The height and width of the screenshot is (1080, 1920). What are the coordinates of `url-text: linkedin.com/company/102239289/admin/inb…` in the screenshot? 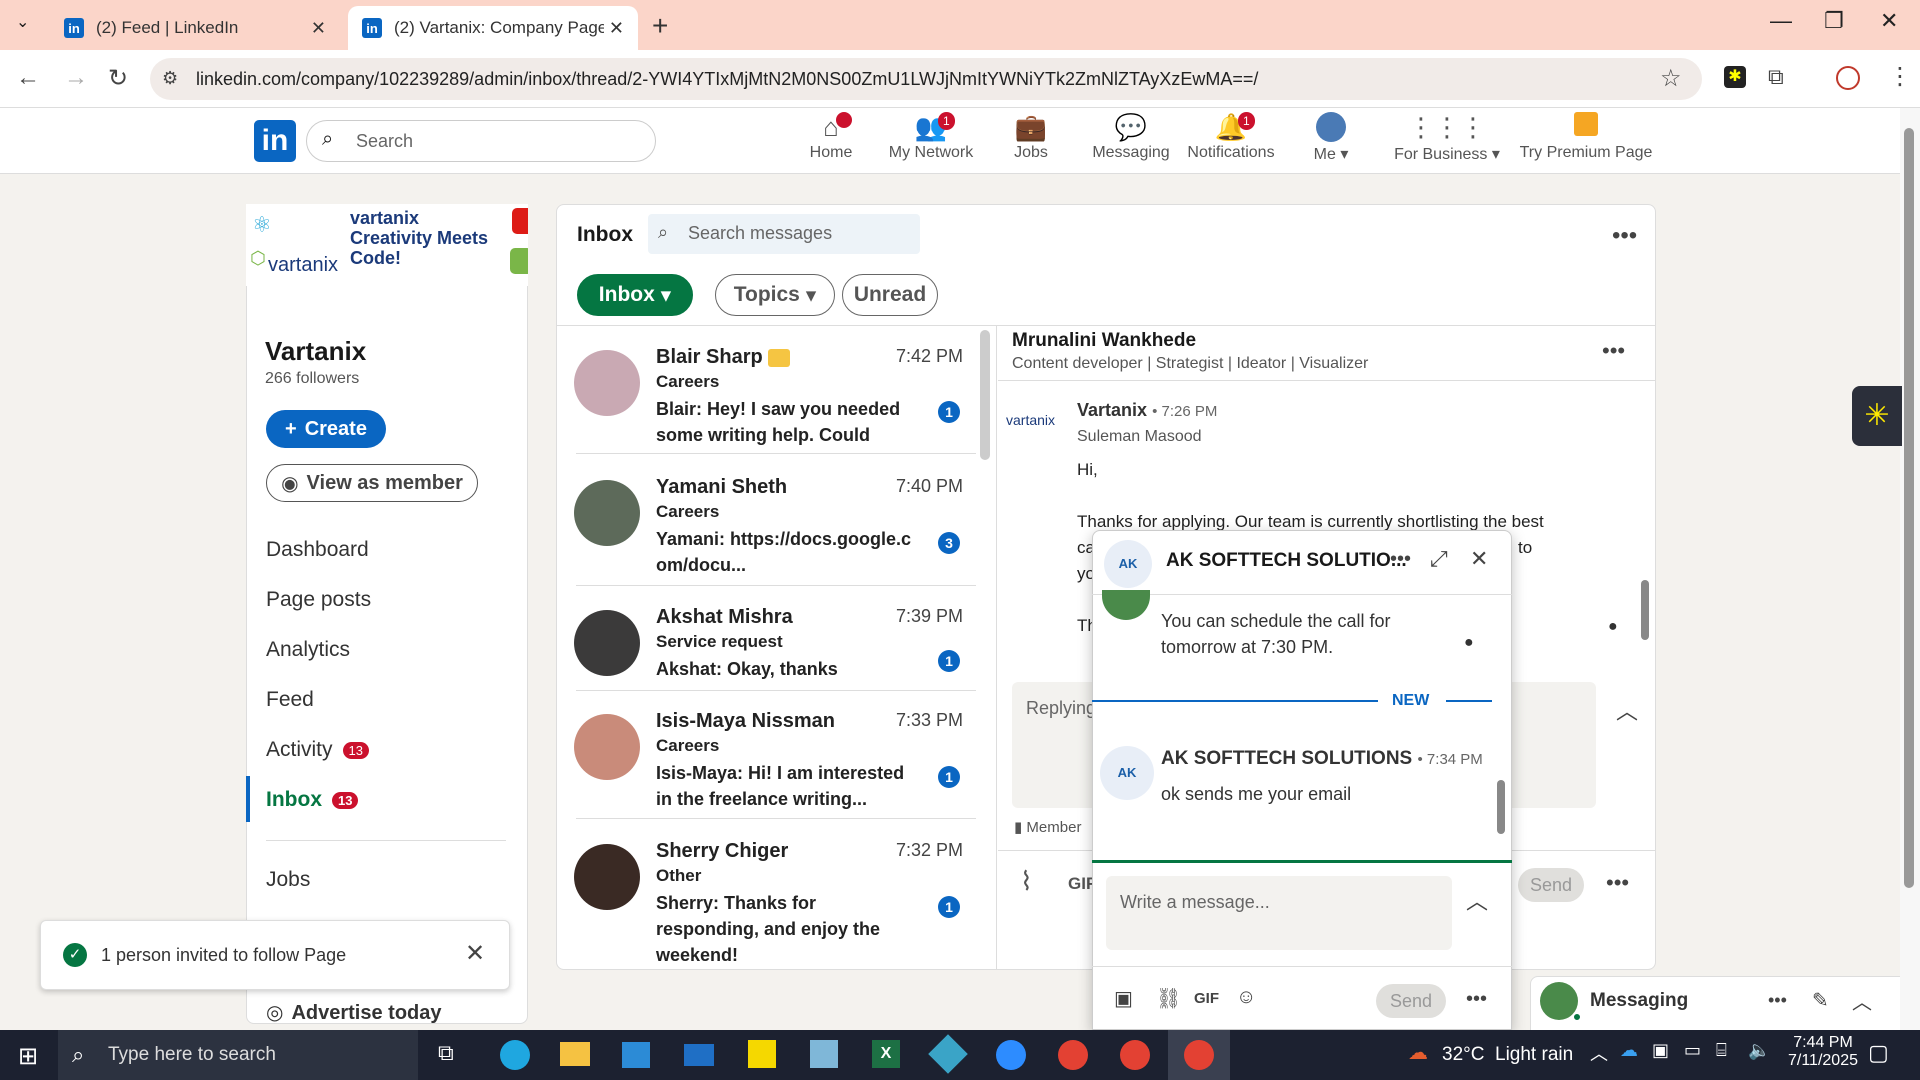 It's located at (921, 79).